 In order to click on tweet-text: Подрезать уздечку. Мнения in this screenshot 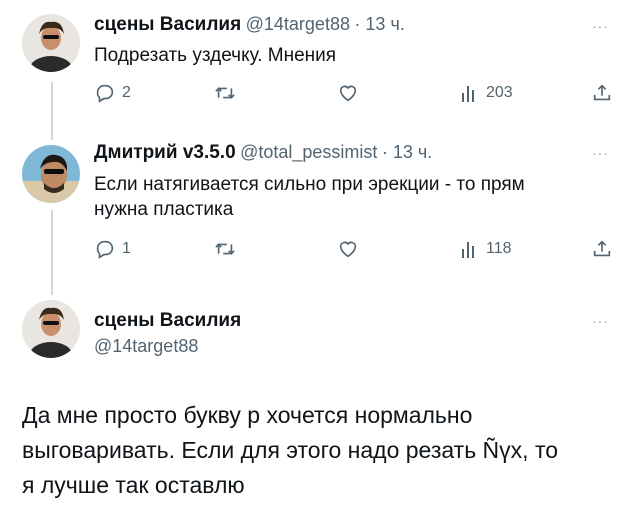, I will do `click(215, 55)`.